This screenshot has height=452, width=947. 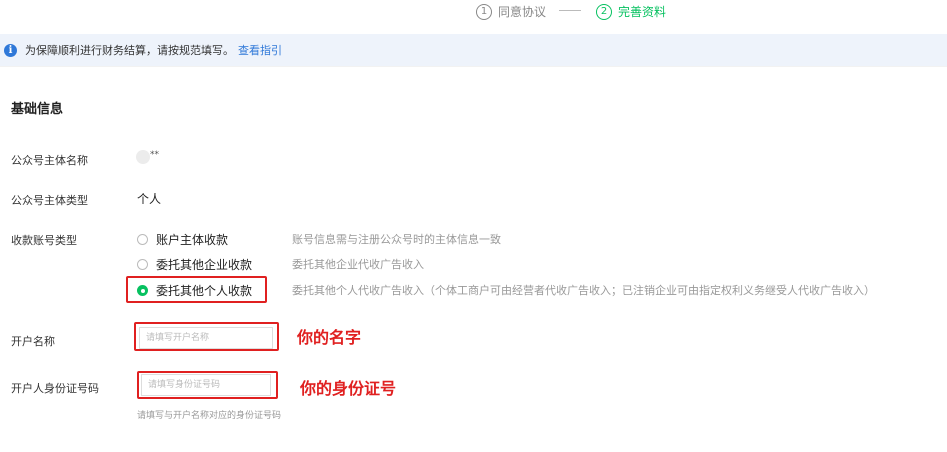 I want to click on account-name-label: 开户名称, so click(x=33, y=341).